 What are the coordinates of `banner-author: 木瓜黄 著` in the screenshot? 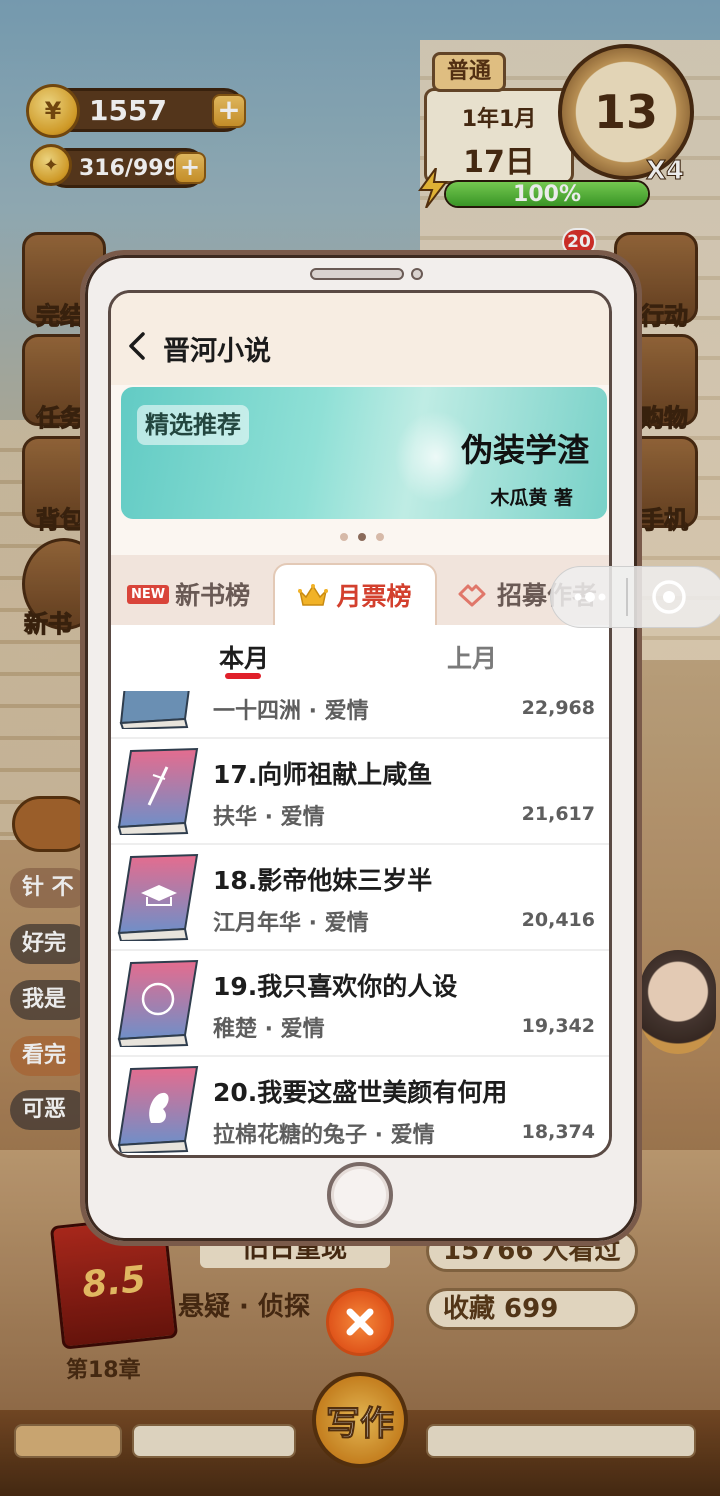 It's located at (531, 498).